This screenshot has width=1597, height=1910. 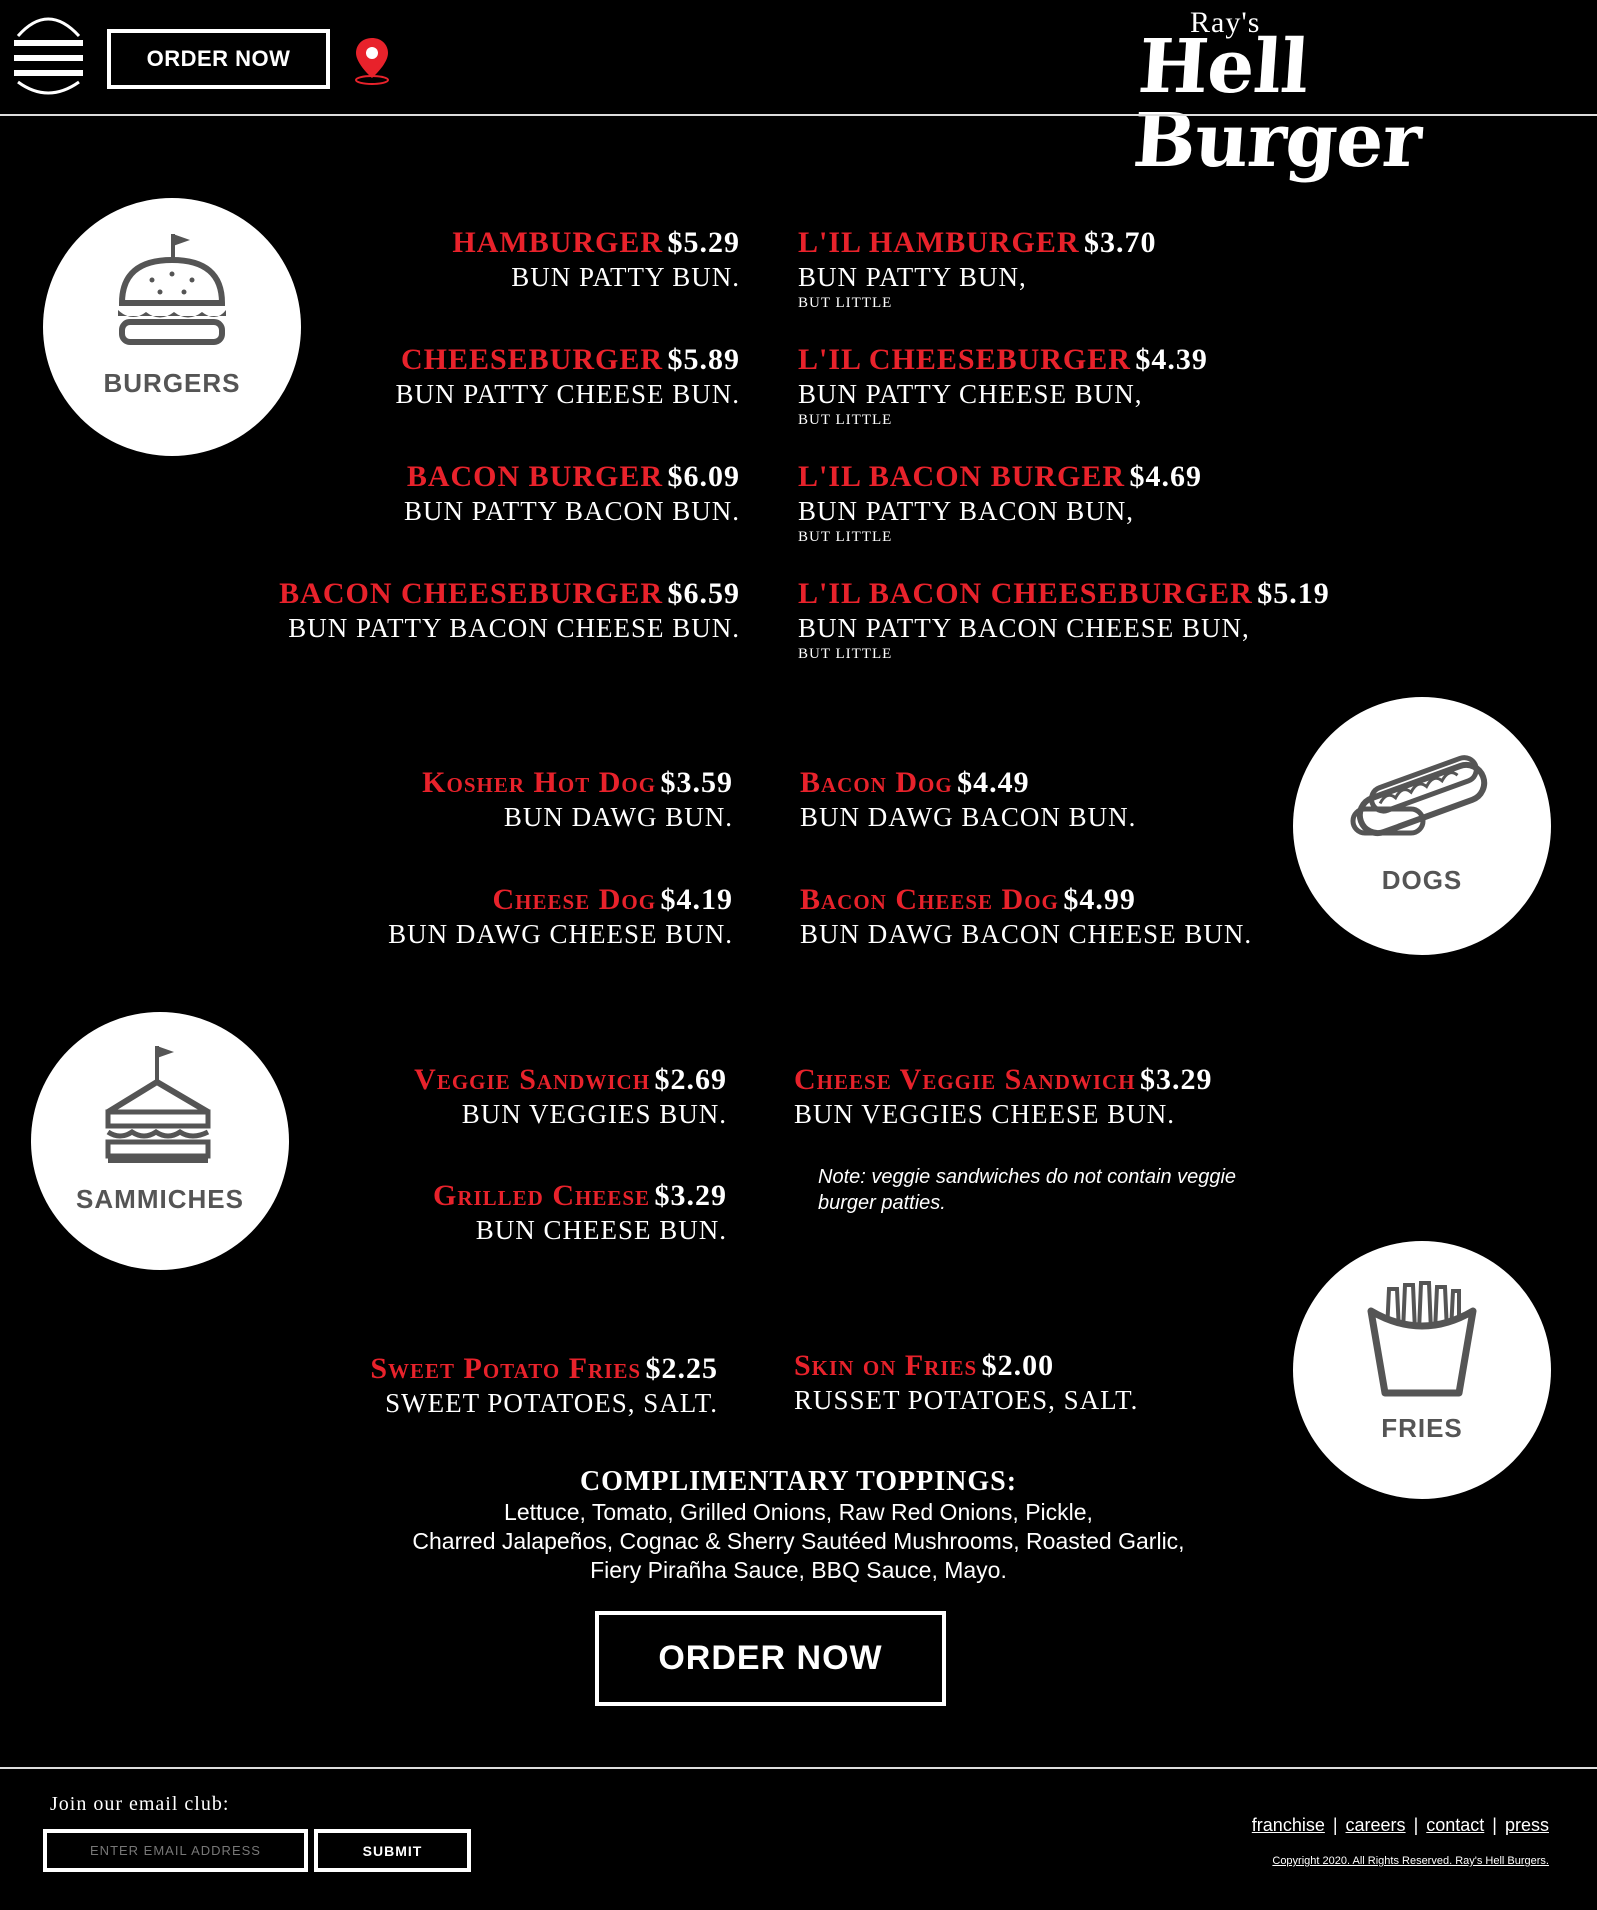 What do you see at coordinates (558, 242) in the screenshot?
I see `item-name: HAMBURGER` at bounding box center [558, 242].